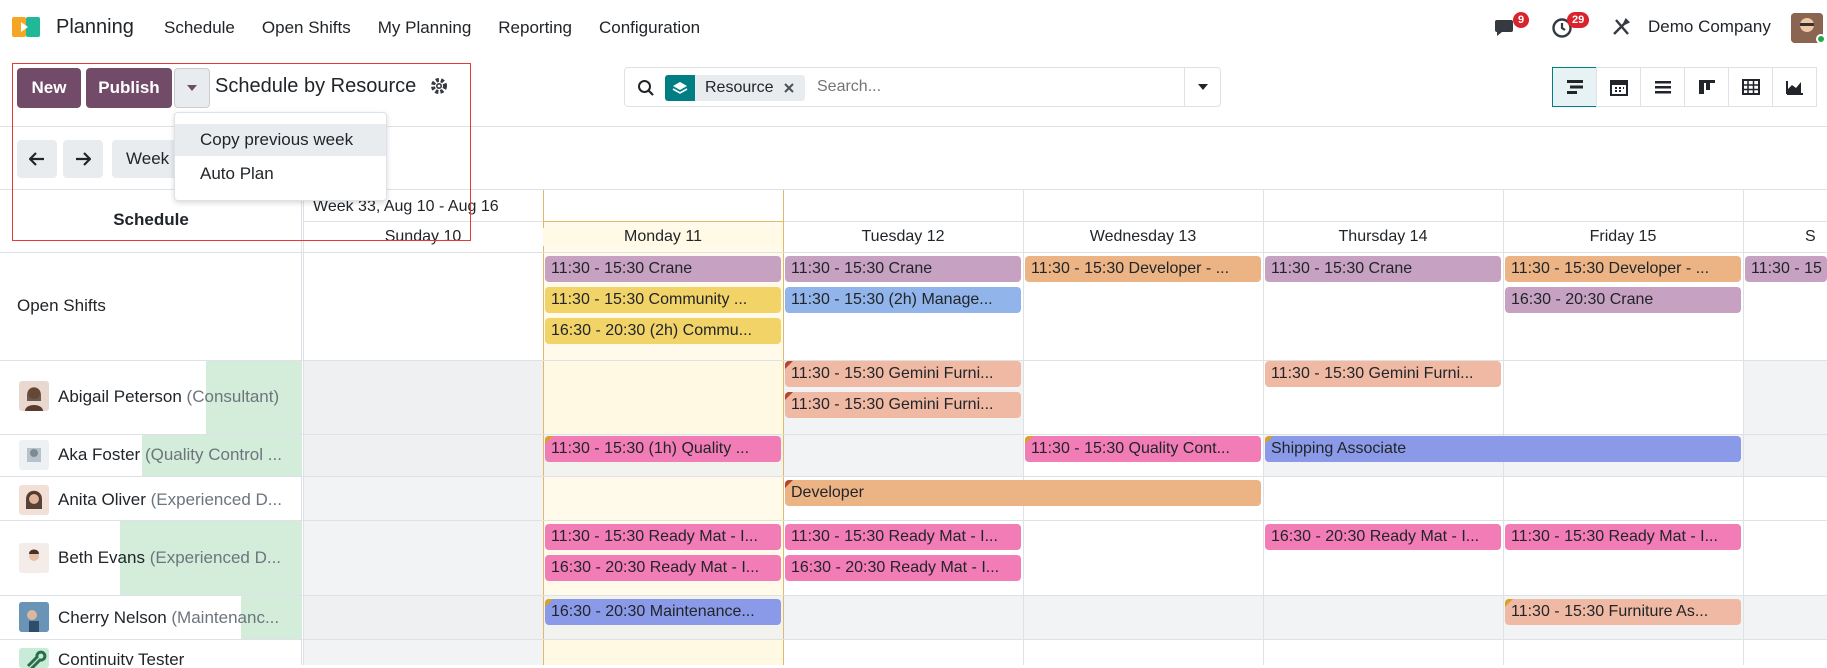 Image resolution: width=1827 pixels, height=668 pixels. What do you see at coordinates (649, 28) in the screenshot?
I see `menu-configuration: Configuration` at bounding box center [649, 28].